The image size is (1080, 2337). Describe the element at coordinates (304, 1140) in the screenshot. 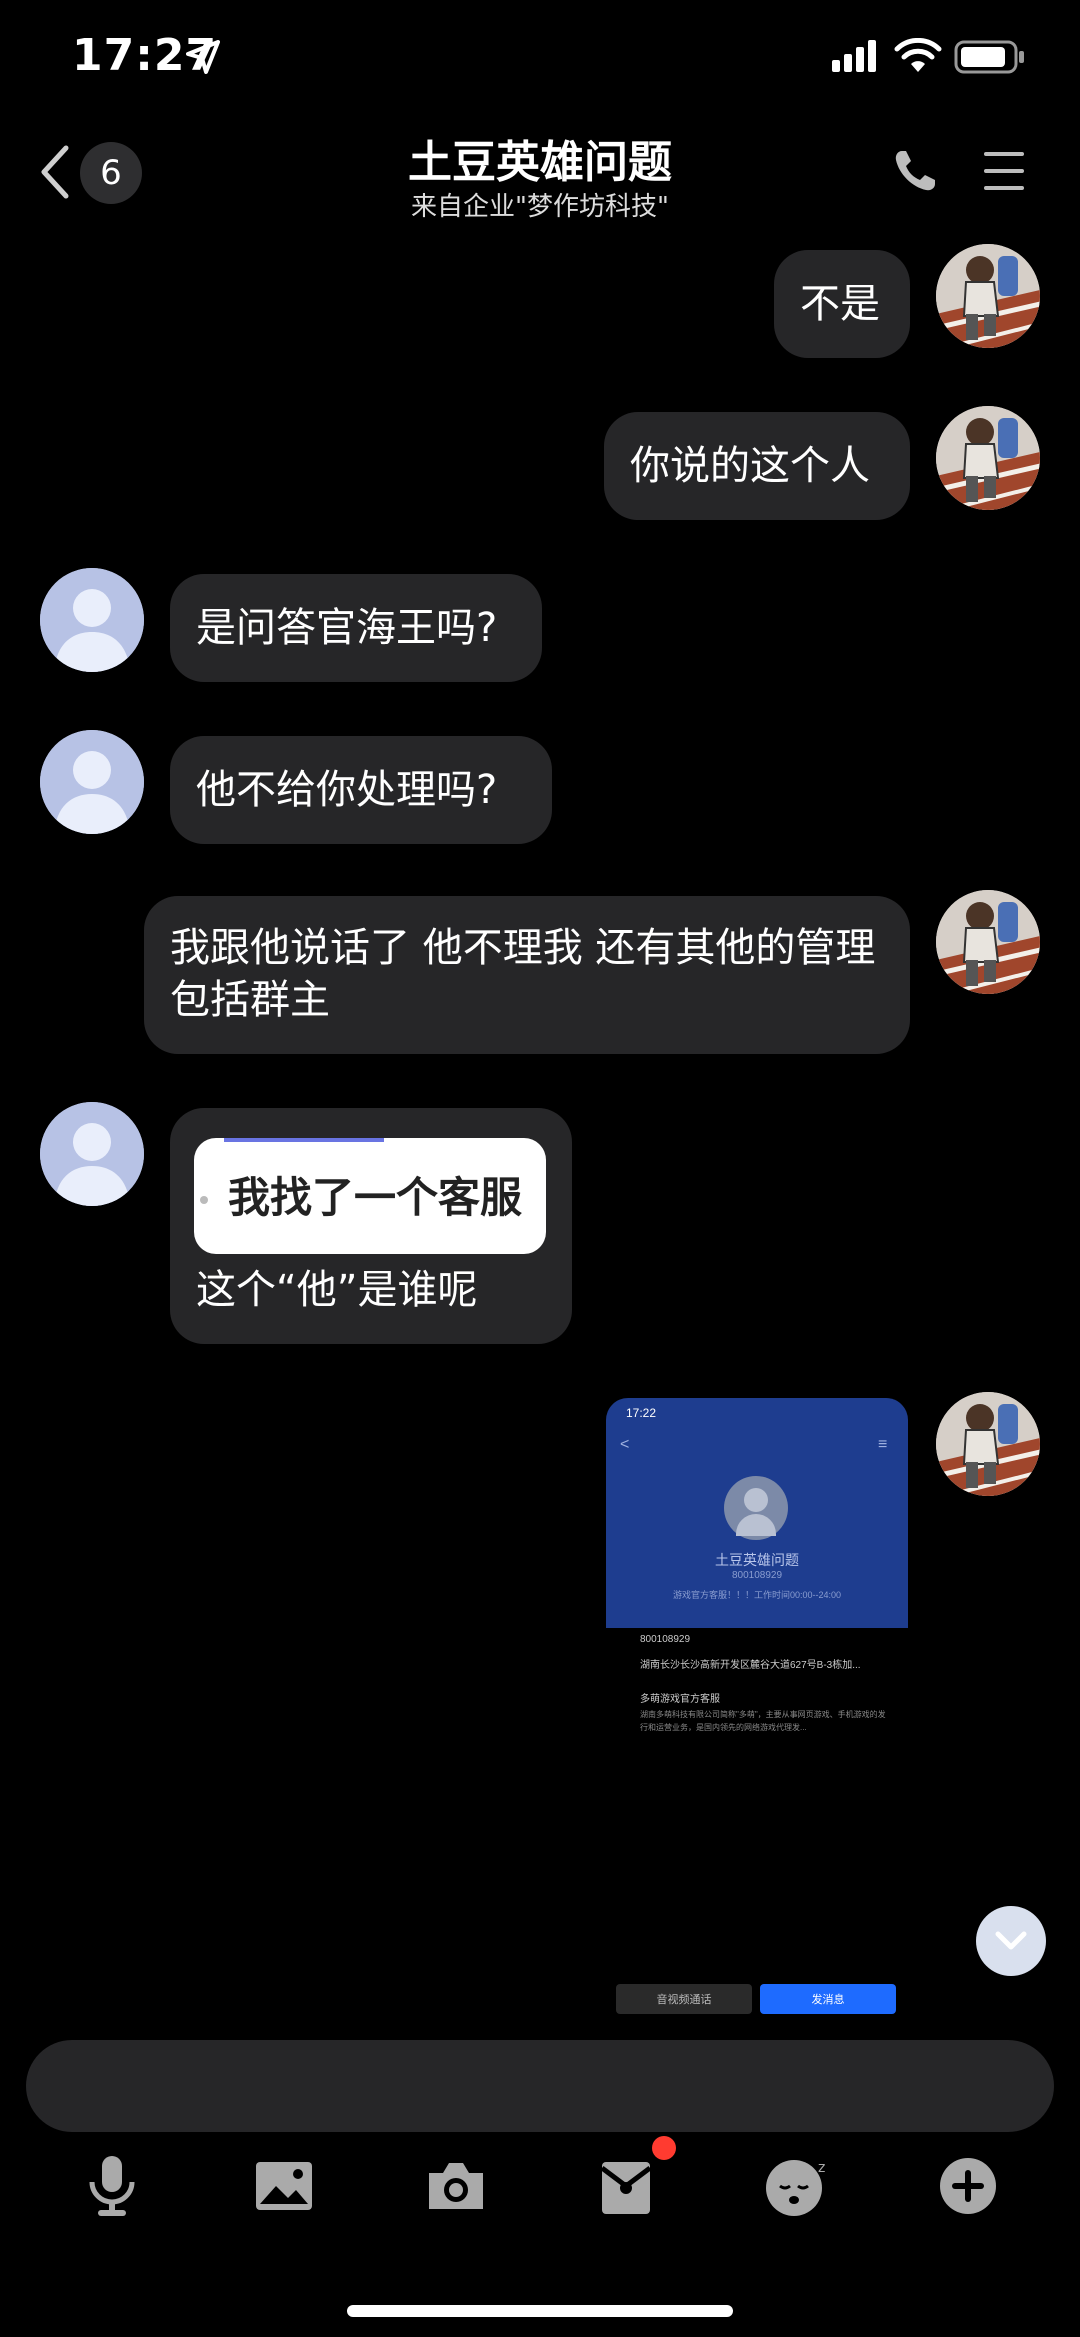

I see `quoted-image-cutoff-text` at that location.